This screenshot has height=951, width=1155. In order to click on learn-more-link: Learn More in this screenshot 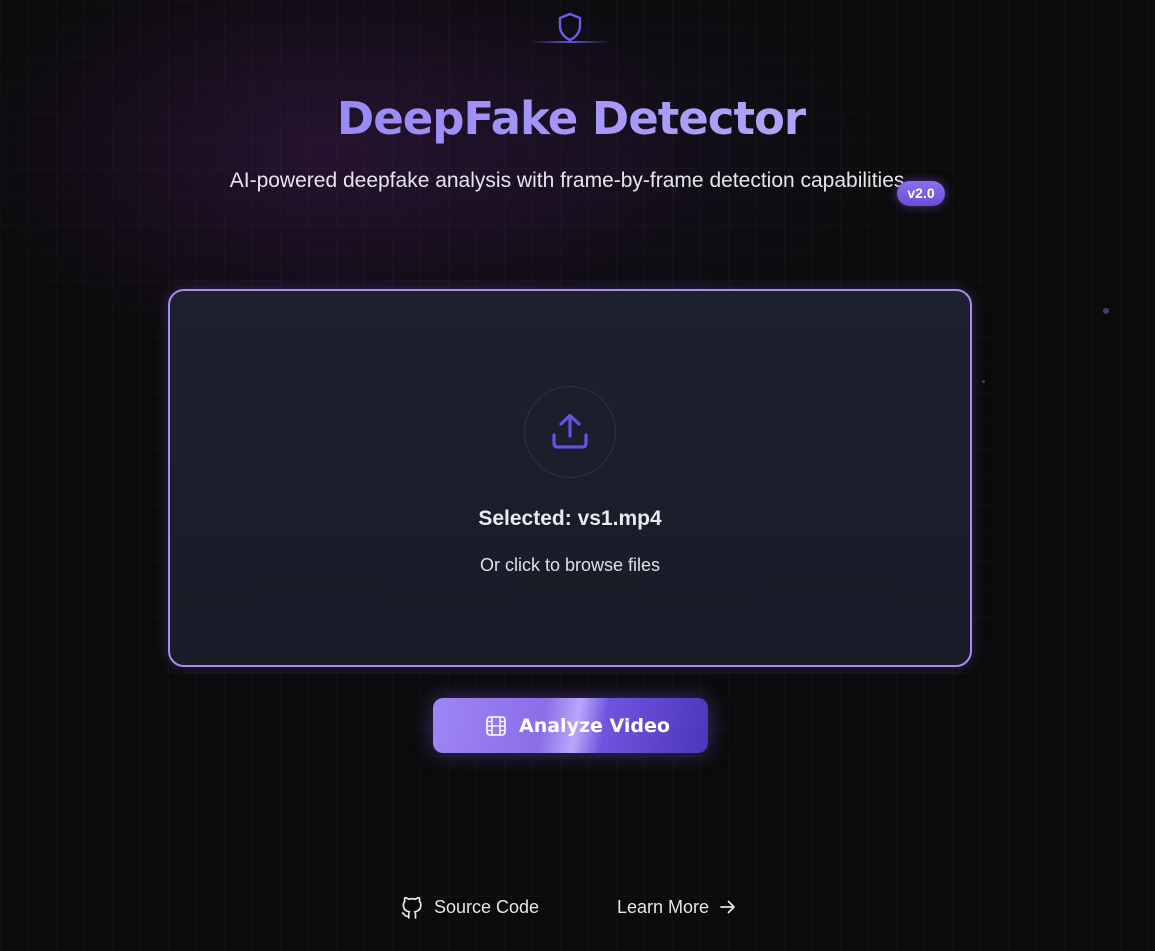, I will do `click(677, 907)`.